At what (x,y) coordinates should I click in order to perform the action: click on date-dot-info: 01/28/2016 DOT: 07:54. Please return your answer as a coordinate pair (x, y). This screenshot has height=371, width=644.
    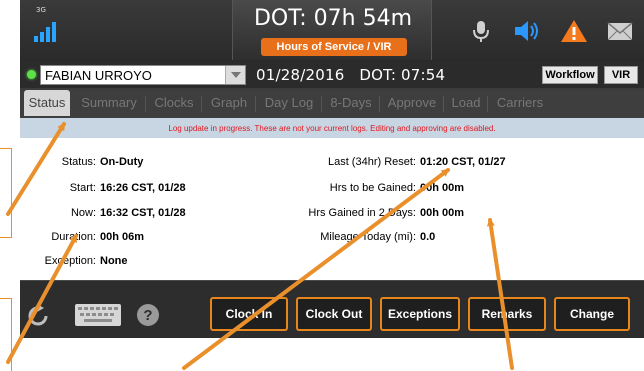
    Looking at the image, I should click on (351, 75).